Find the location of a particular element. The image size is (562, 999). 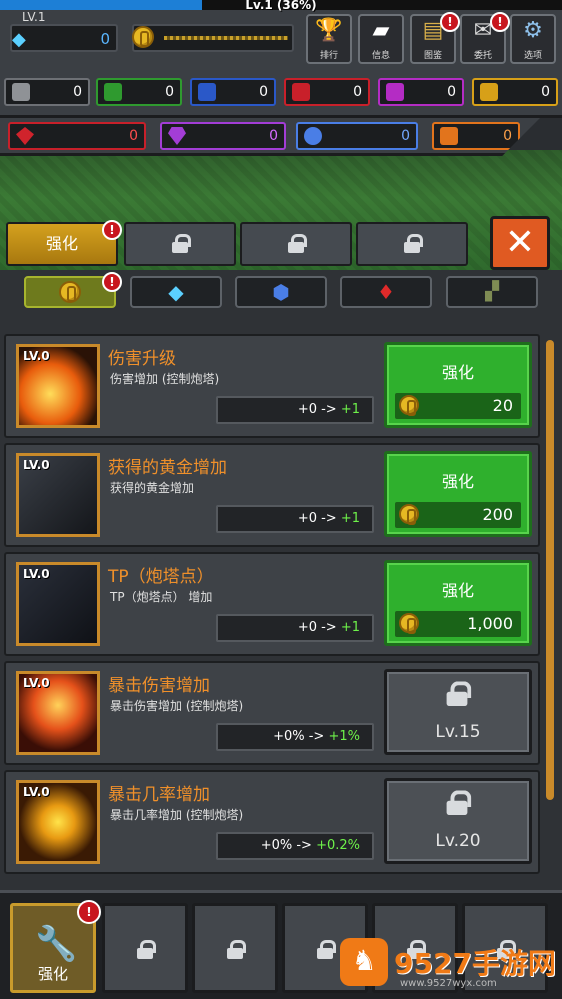

crit-chance-image: LV.0 is located at coordinates (58, 822).